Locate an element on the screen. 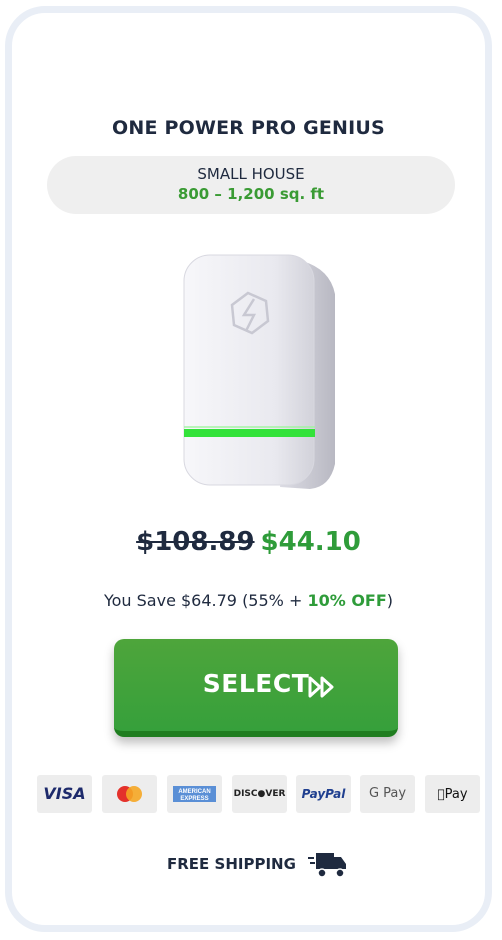 The image size is (502, 940). old-price: $108.89 is located at coordinates (195, 542).